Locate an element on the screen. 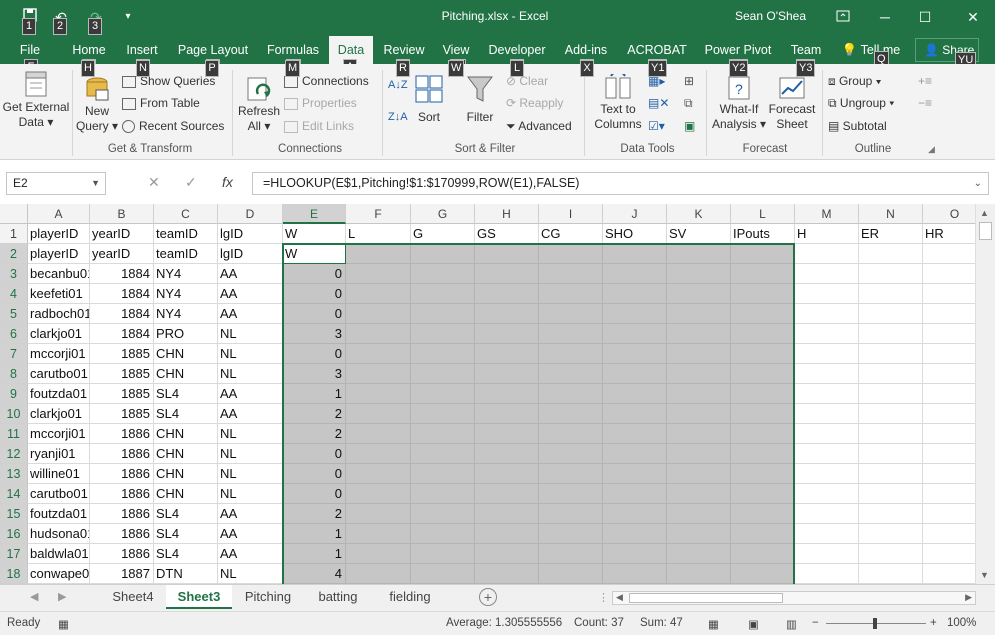 The width and height of the screenshot is (995, 635). cell-g6 is located at coordinates (443, 334).